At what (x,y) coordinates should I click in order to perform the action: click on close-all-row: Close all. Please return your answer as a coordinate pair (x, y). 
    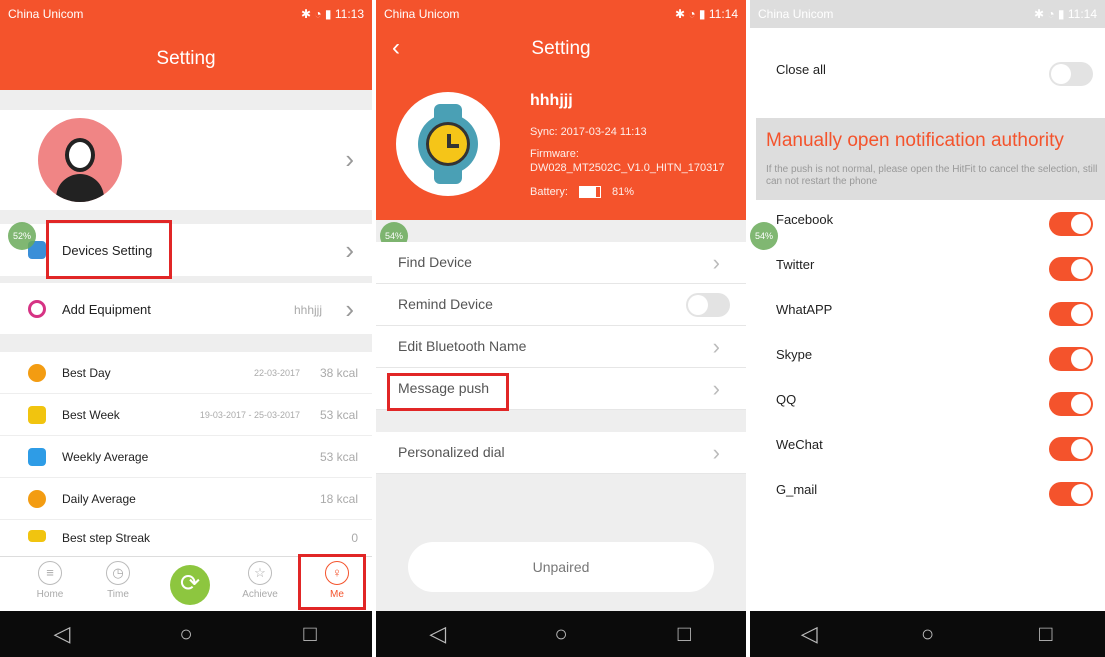
    Looking at the image, I should click on (927, 72).